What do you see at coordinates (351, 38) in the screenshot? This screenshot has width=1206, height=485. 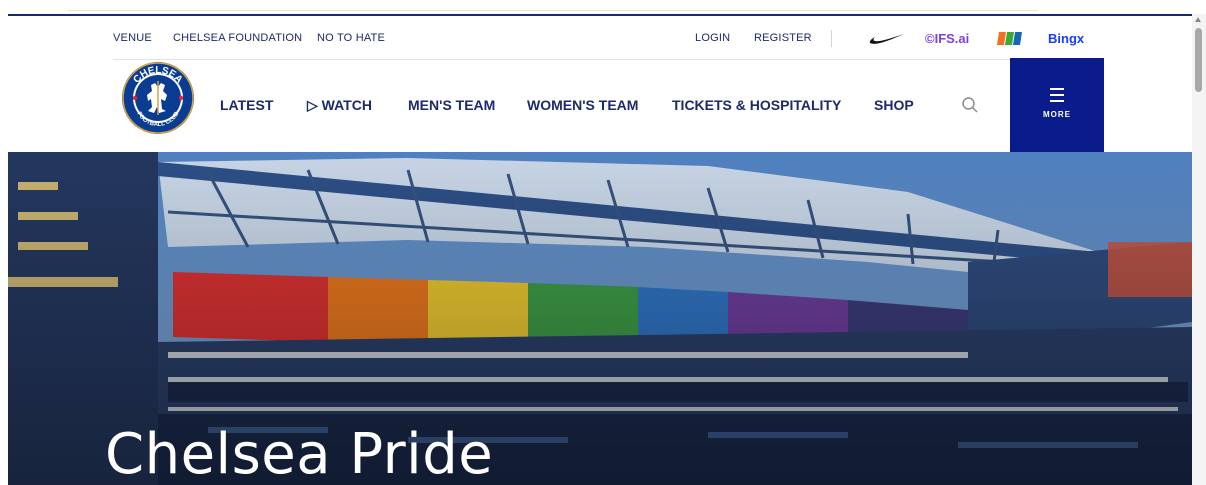 I see `no-to-hate-link: NO TO HATE` at bounding box center [351, 38].